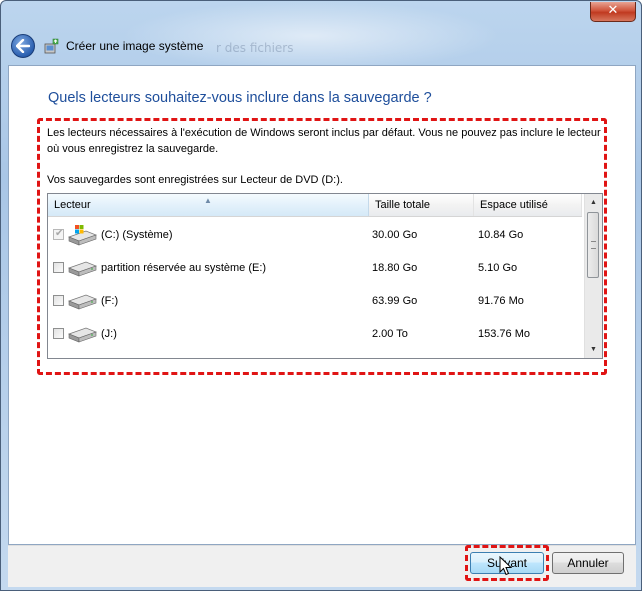 The height and width of the screenshot is (591, 642). I want to click on check-icon: ✔, so click(59, 233).